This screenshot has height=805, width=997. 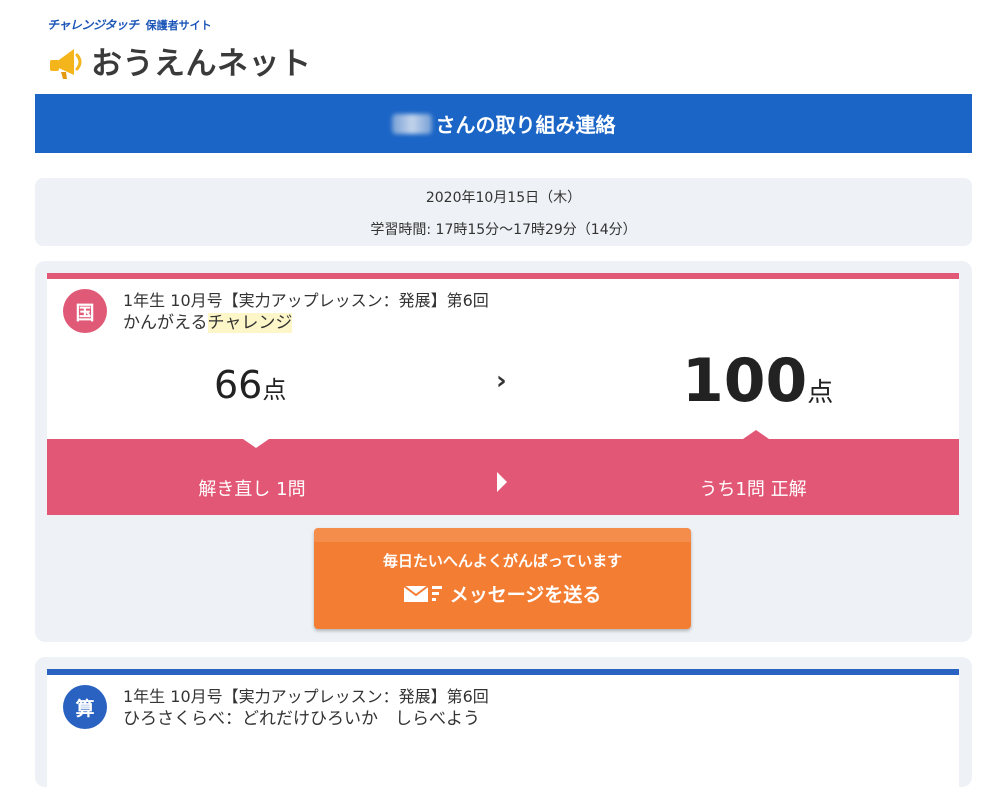 I want to click on lesson-title-highlight: チャレンジ, so click(x=250, y=323).